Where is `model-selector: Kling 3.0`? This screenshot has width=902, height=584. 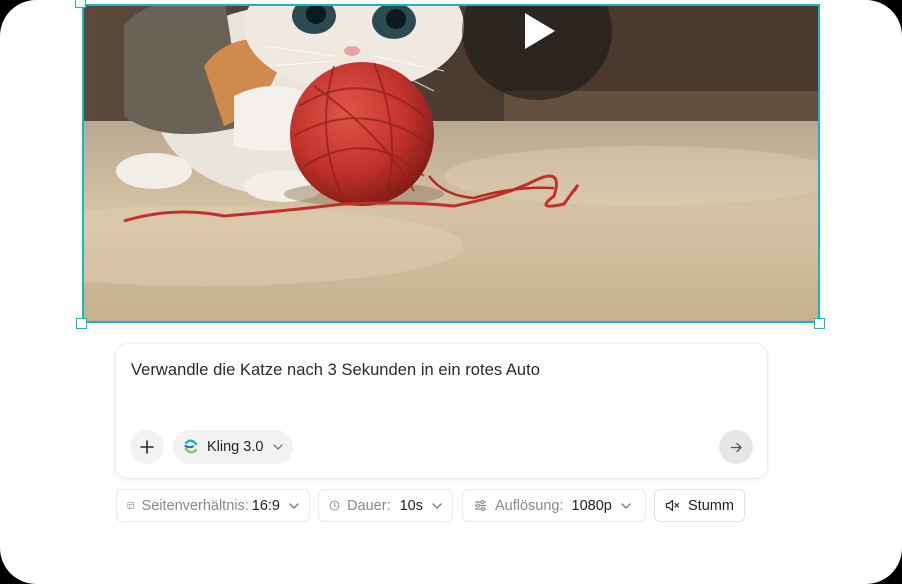 model-selector: Kling 3.0 is located at coordinates (233, 447).